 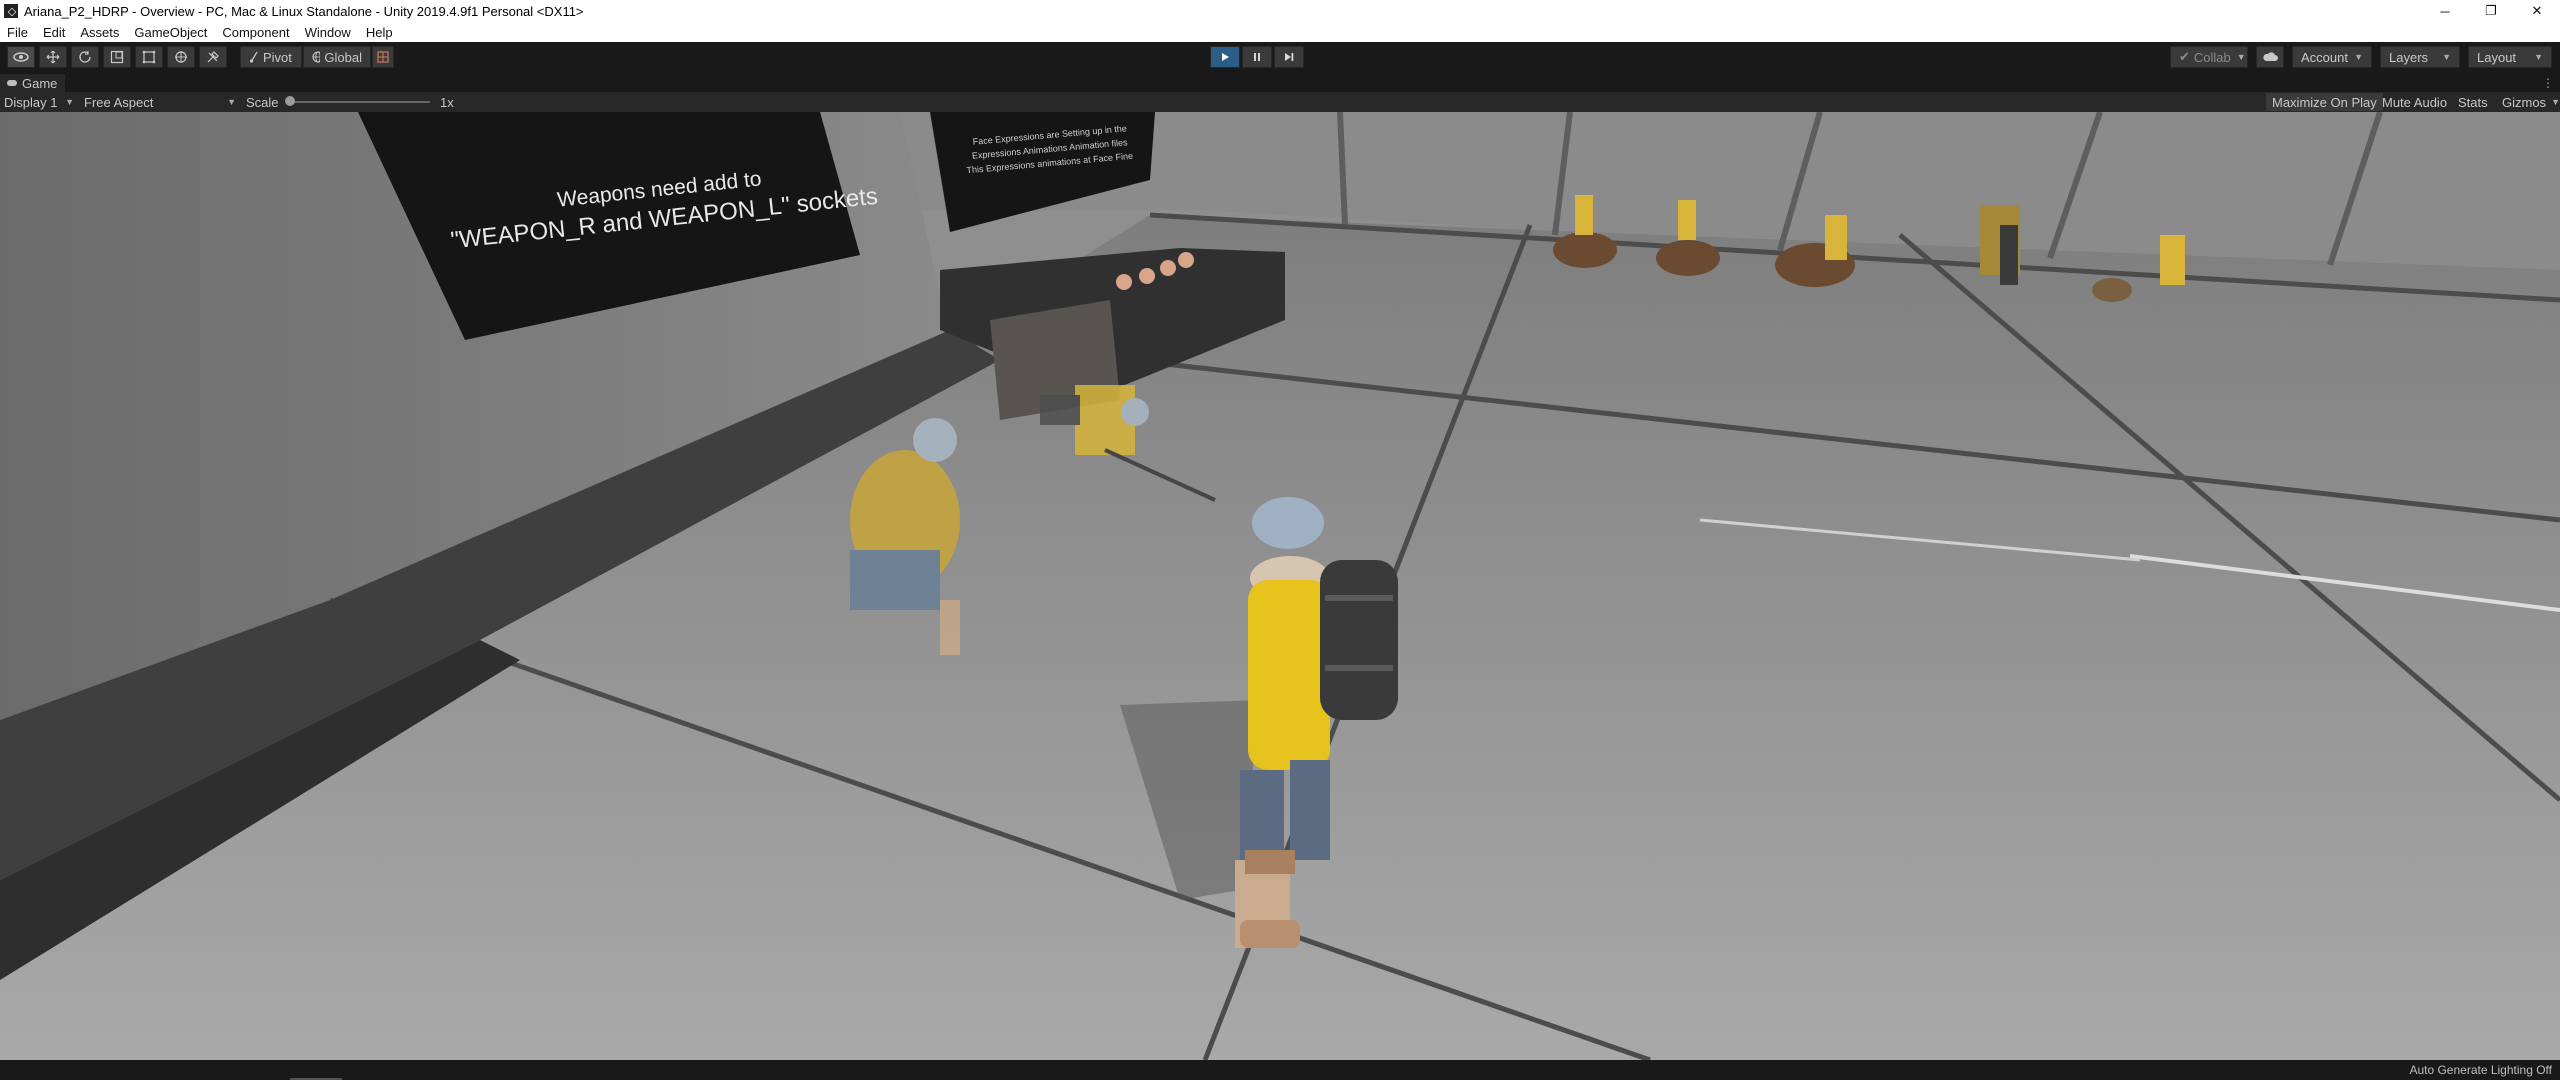 I want to click on global-label: Global, so click(x=343, y=57).